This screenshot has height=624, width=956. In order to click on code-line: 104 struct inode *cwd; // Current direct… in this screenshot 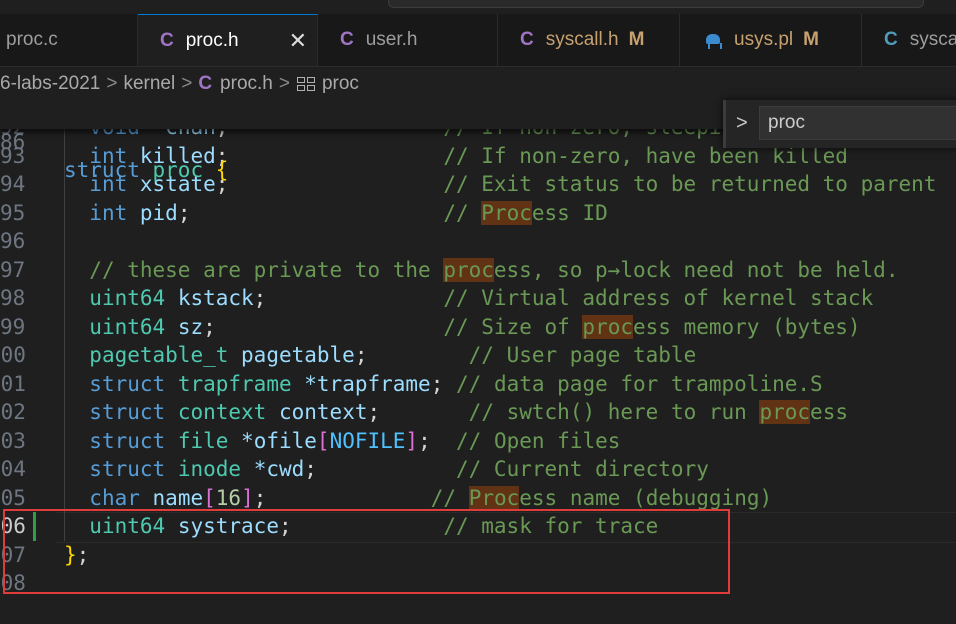, I will do `click(478, 469)`.